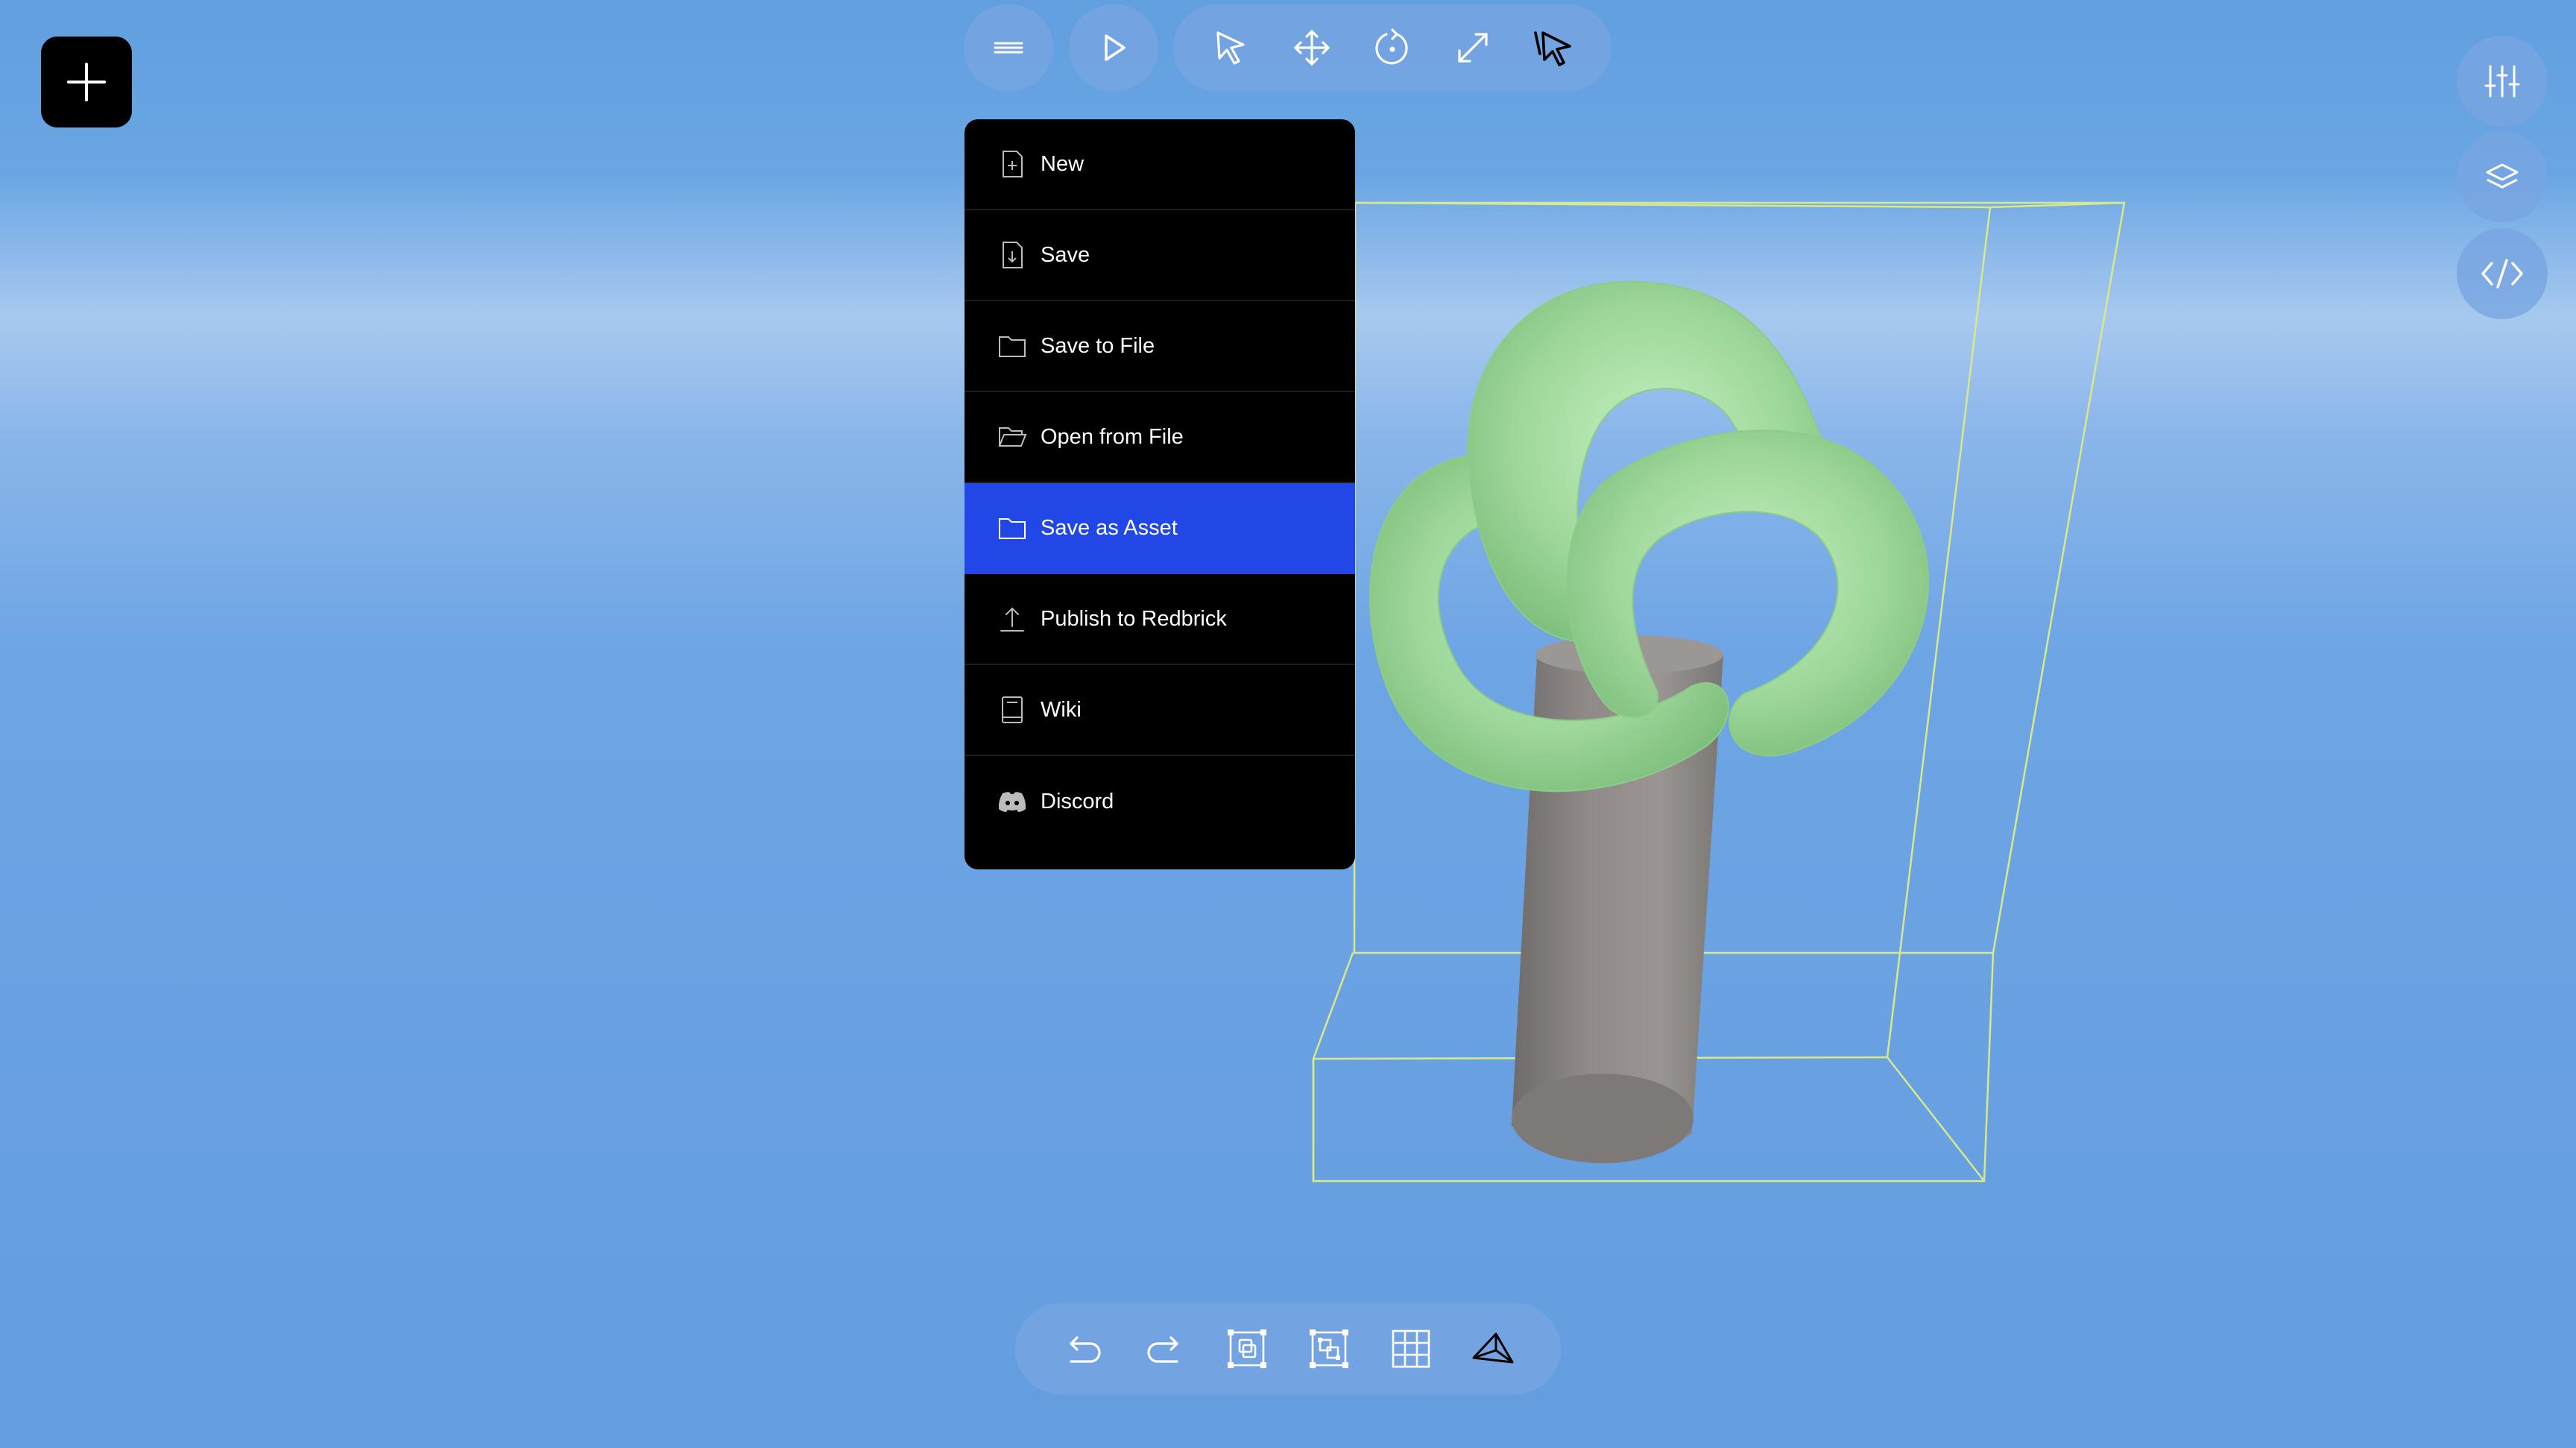  I want to click on menu-item-label: Save to File, so click(1098, 345).